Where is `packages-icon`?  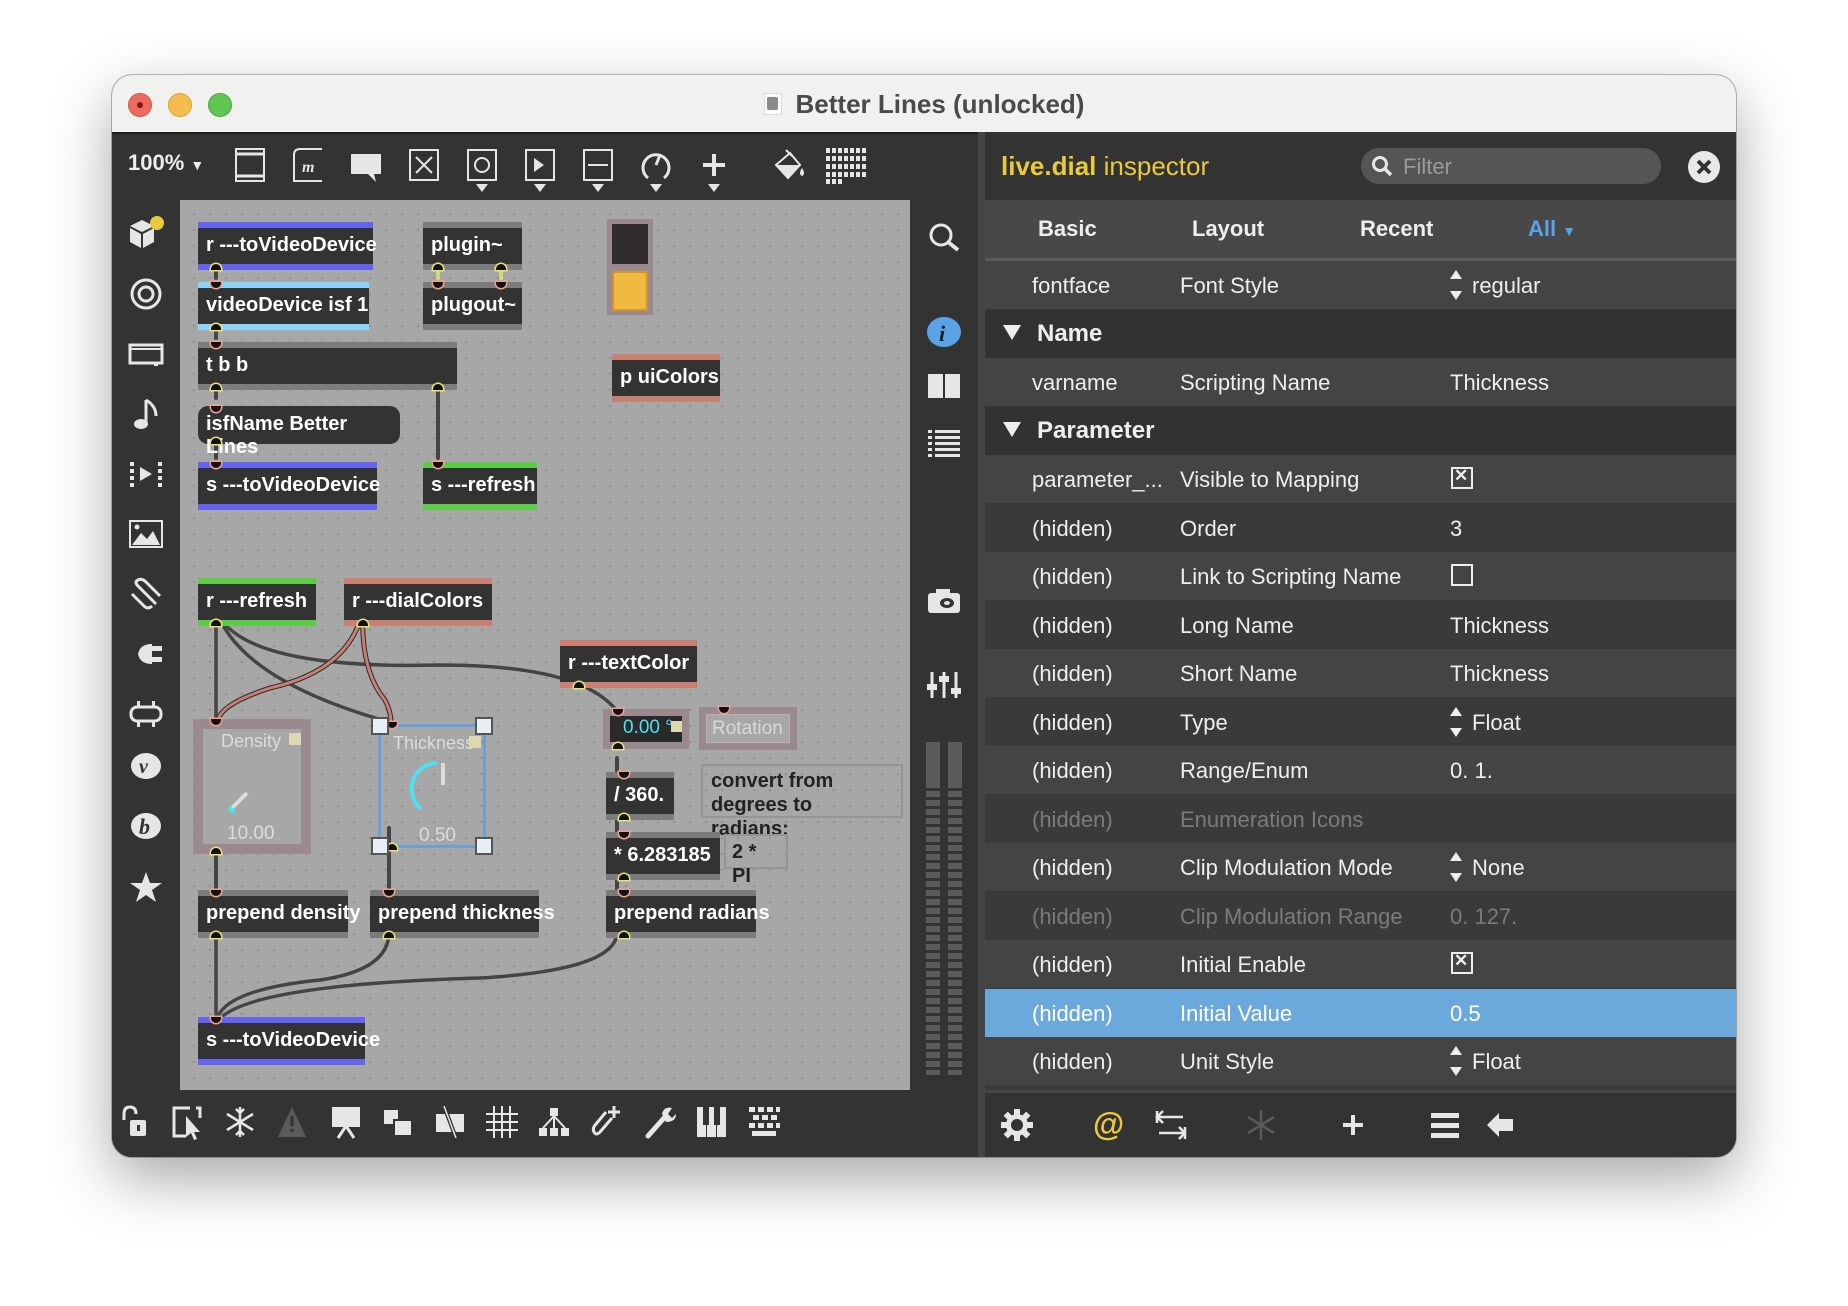
packages-icon is located at coordinates (146, 234).